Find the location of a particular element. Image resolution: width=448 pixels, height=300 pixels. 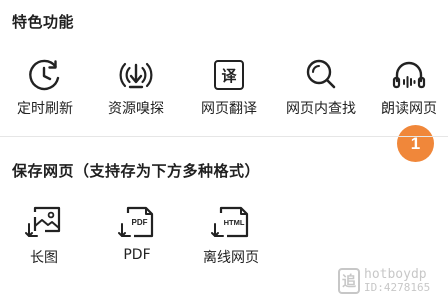

save-long-image-button: 长图 is located at coordinates (44, 234).